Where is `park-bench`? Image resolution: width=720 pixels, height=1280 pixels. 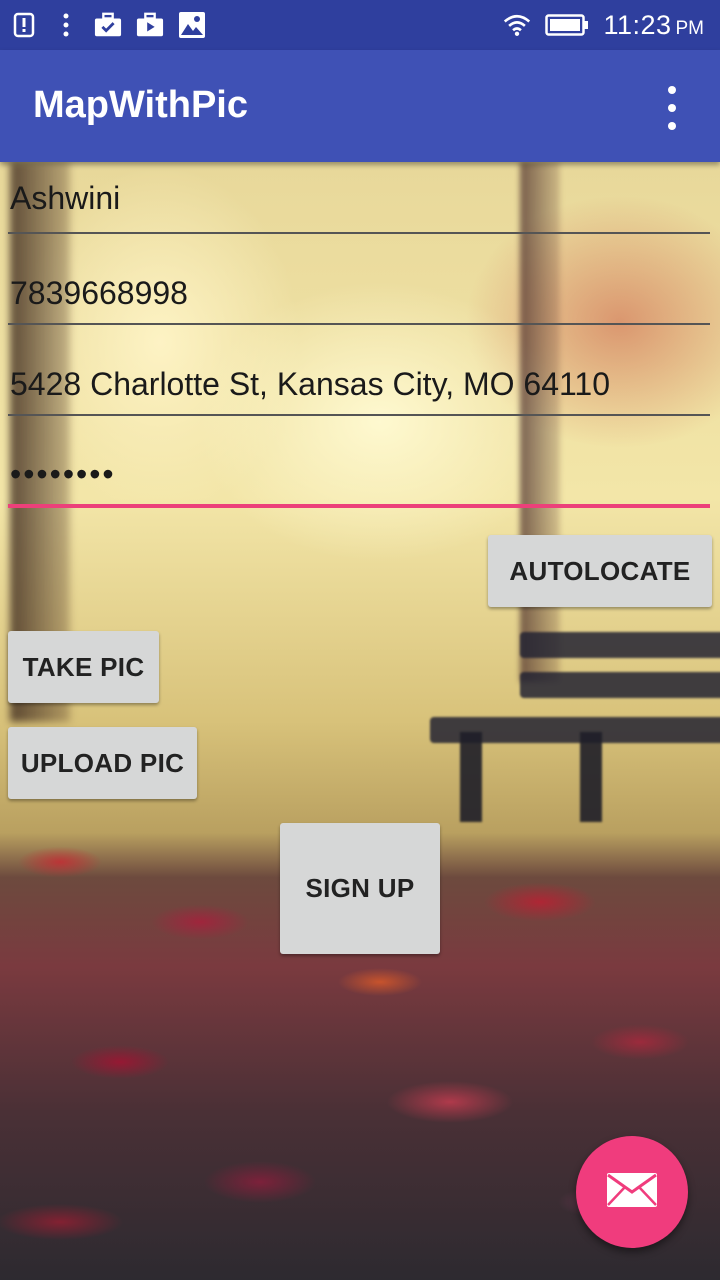
park-bench is located at coordinates (575, 717).